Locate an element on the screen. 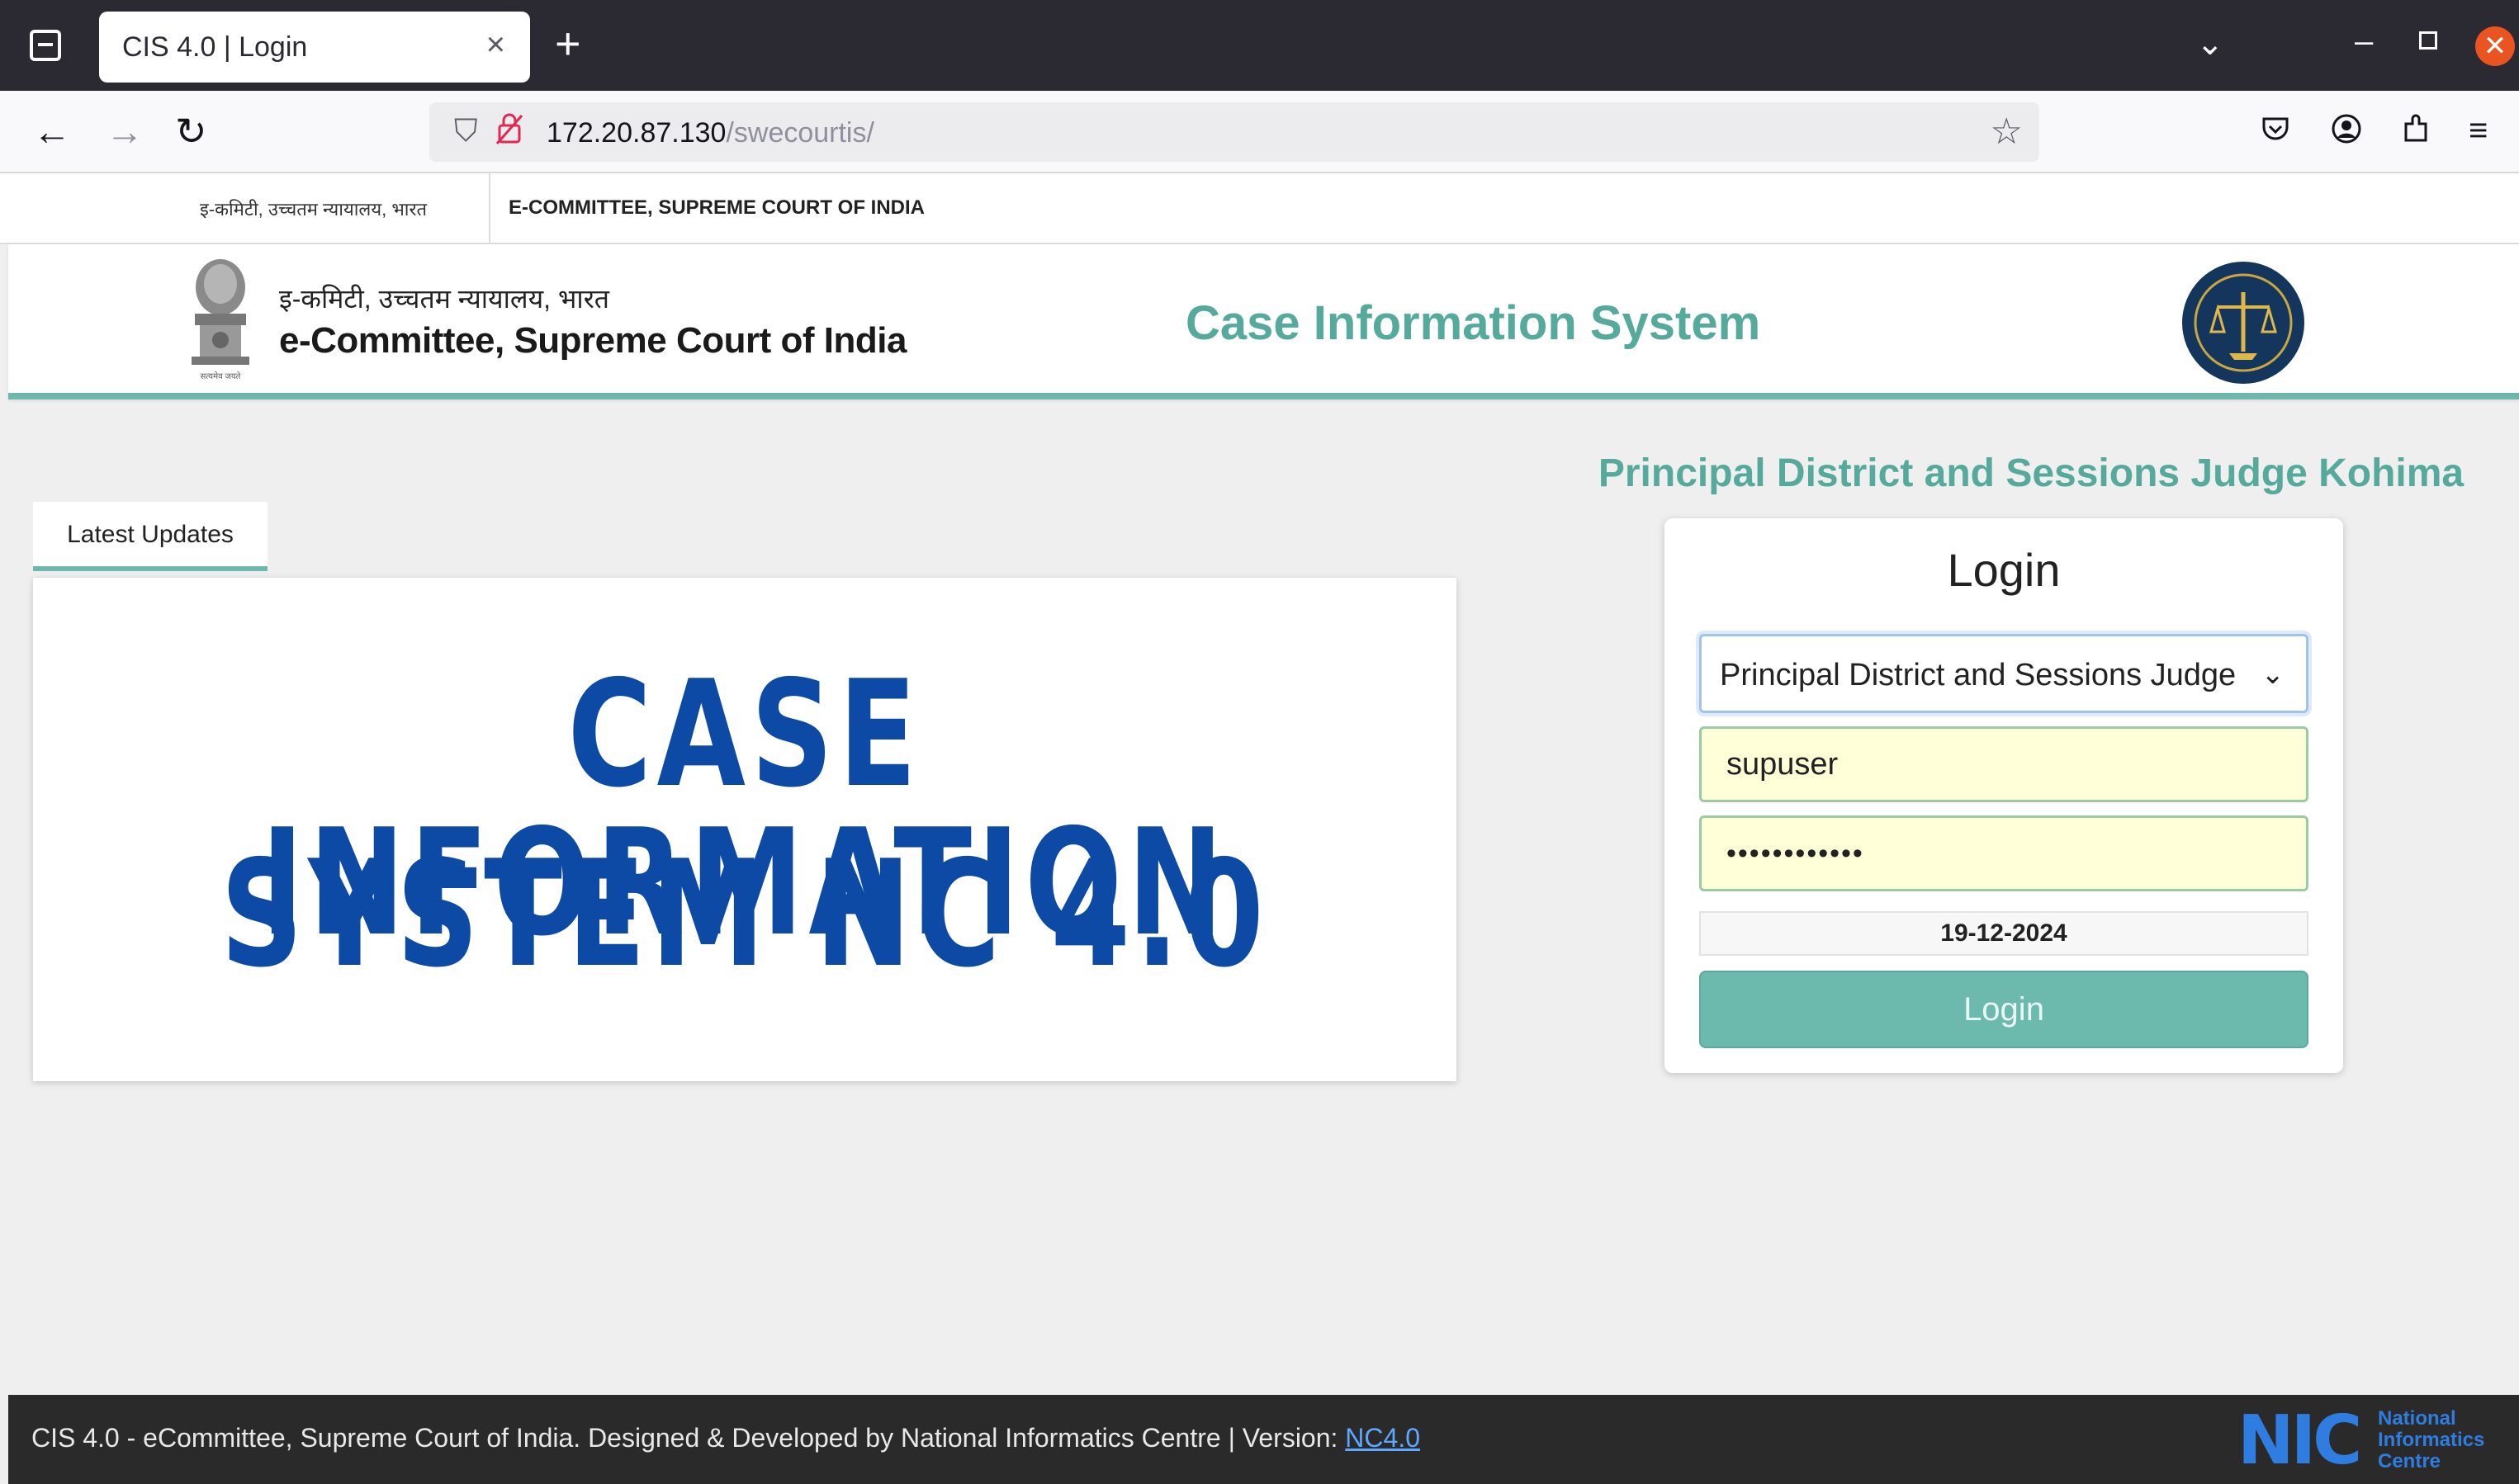 The width and height of the screenshot is (2519, 1484). header-english-title: e-Committee, Supreme Court of India is located at coordinates (593, 340).